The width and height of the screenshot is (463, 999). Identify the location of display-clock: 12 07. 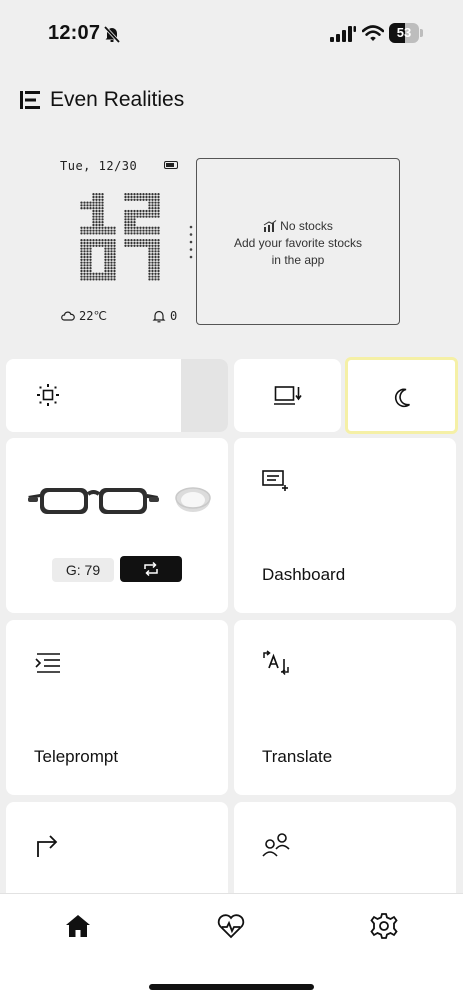
(120, 237).